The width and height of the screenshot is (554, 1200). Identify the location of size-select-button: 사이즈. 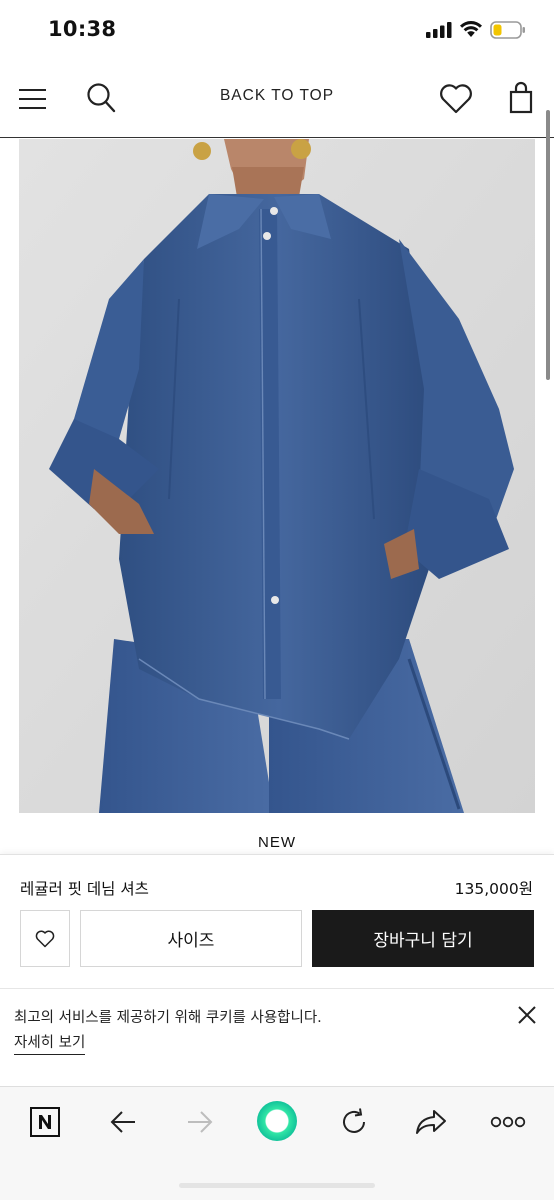
(191, 938).